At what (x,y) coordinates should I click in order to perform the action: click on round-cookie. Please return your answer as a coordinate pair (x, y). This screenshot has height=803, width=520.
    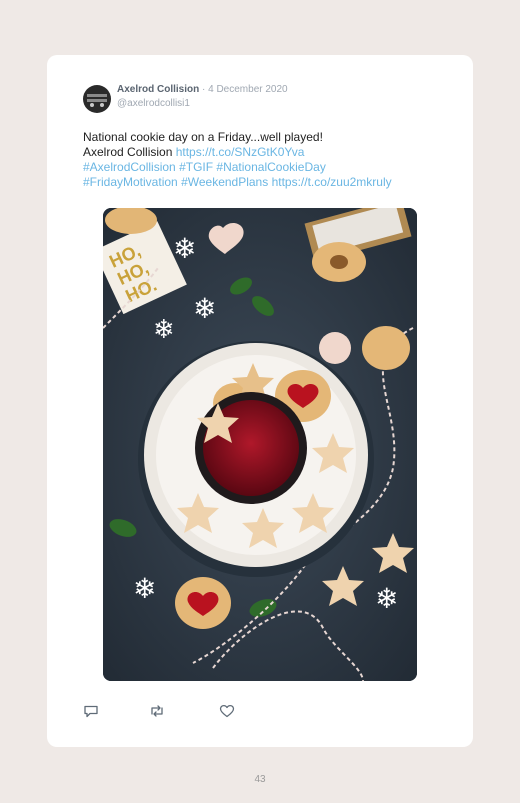
    Looking at the image, I should click on (386, 348).